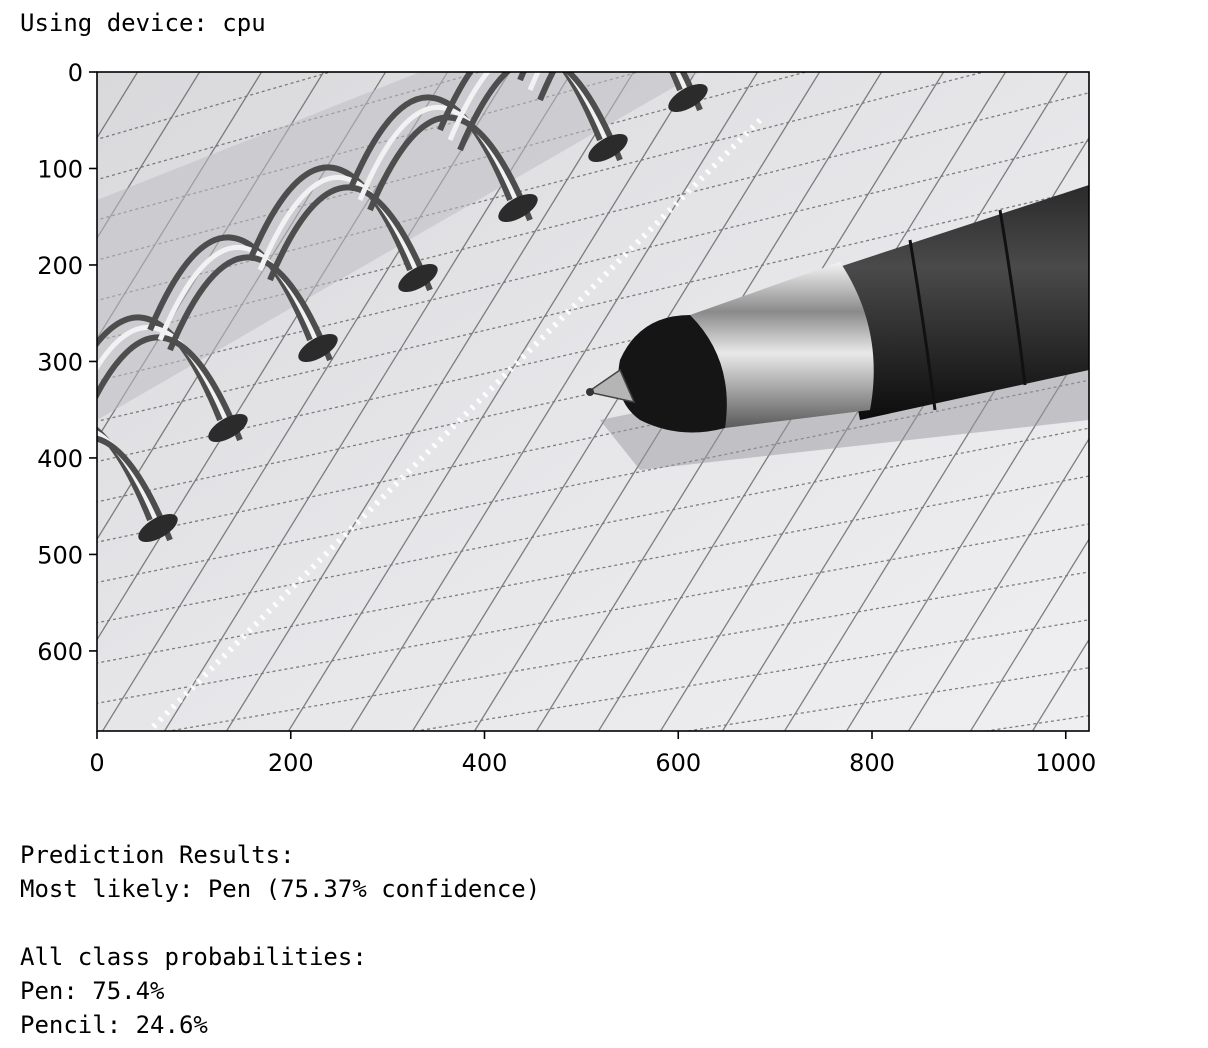  I want to click on y-tick-label: 0, so click(75, 73).